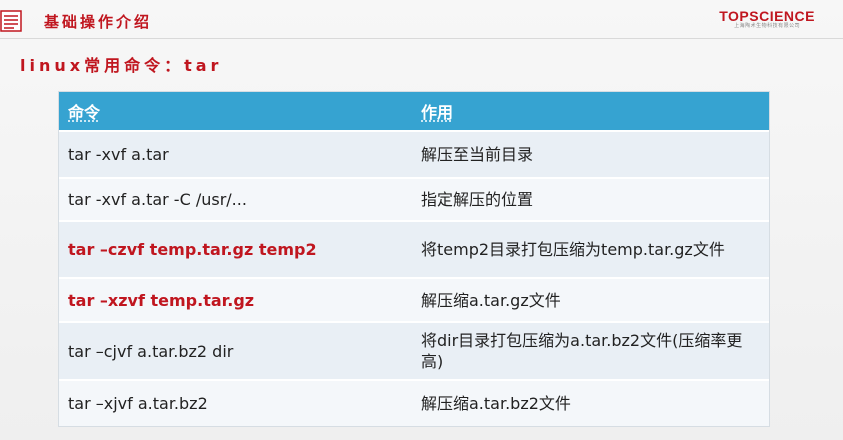 Image resolution: width=843 pixels, height=440 pixels. What do you see at coordinates (767, 26) in the screenshot?
I see `logo-subtitle: 上海陶术生物科技有限公司` at bounding box center [767, 26].